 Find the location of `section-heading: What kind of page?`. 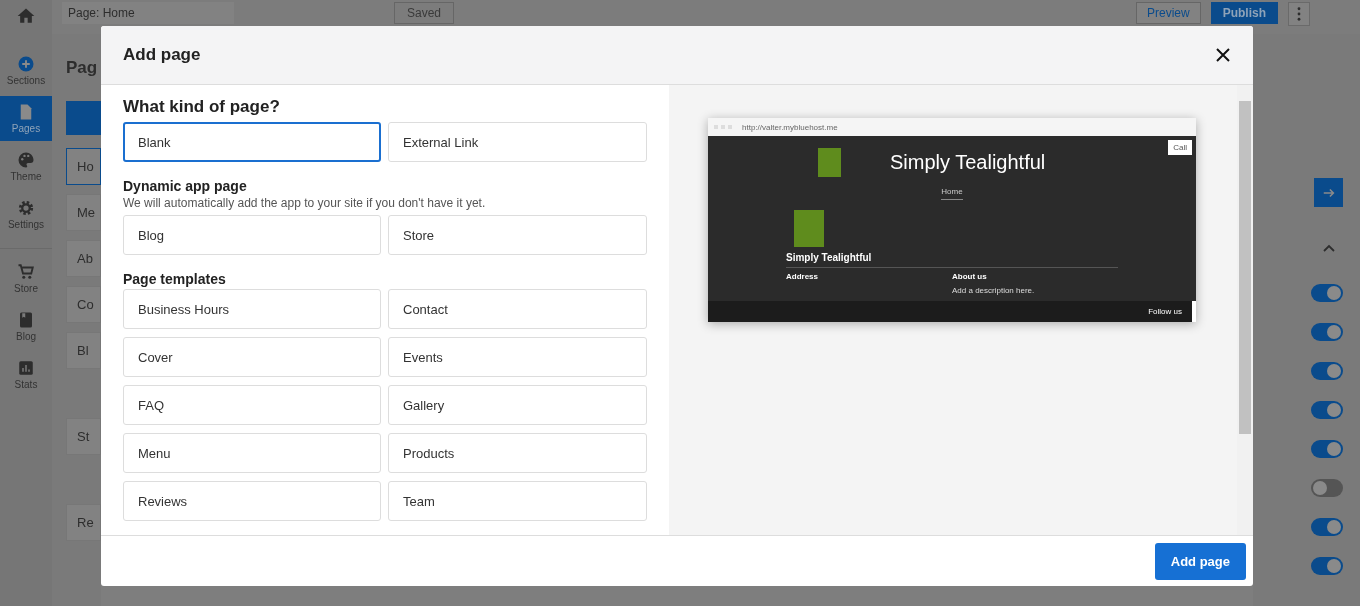

section-heading: What kind of page? is located at coordinates (202, 107).